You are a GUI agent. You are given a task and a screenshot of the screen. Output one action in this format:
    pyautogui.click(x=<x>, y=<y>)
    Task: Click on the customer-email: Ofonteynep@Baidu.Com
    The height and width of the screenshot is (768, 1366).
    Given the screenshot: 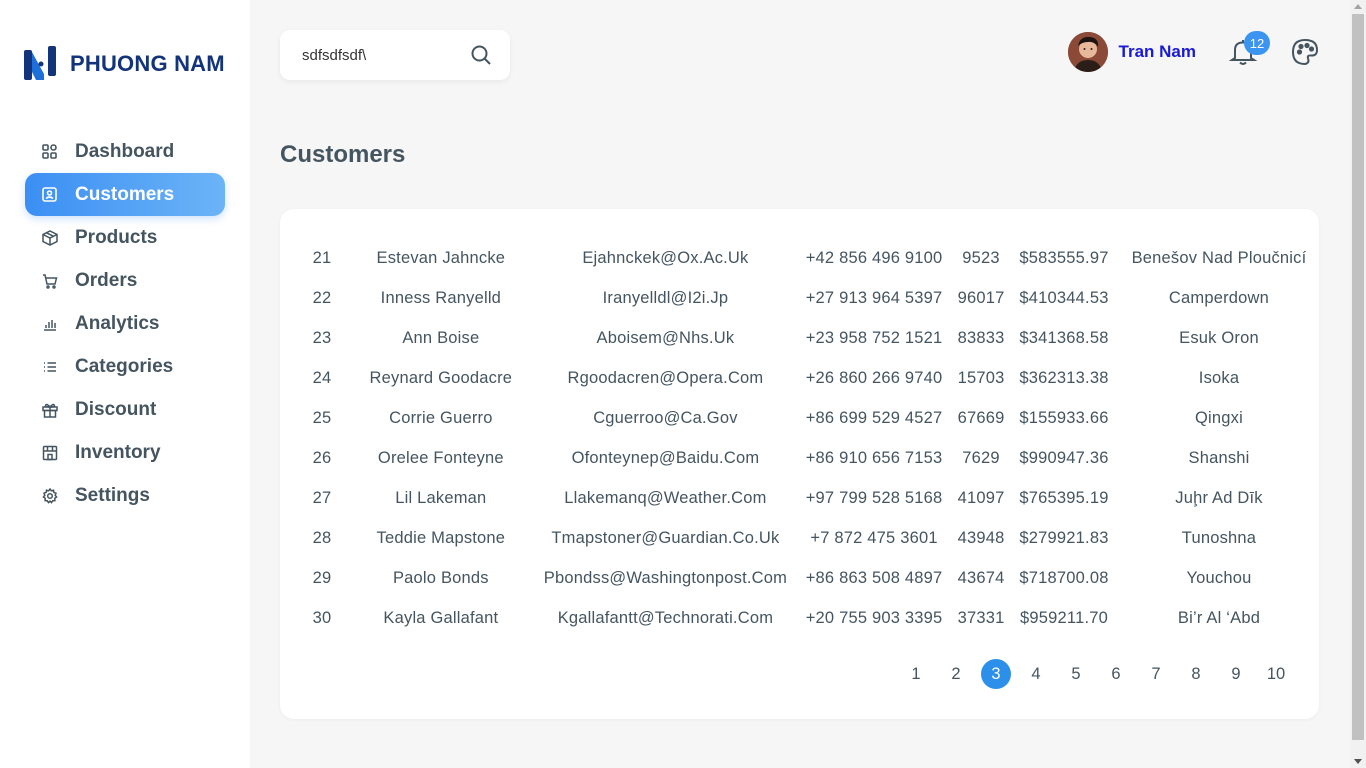 What is the action you would take?
    pyautogui.click(x=665, y=457)
    